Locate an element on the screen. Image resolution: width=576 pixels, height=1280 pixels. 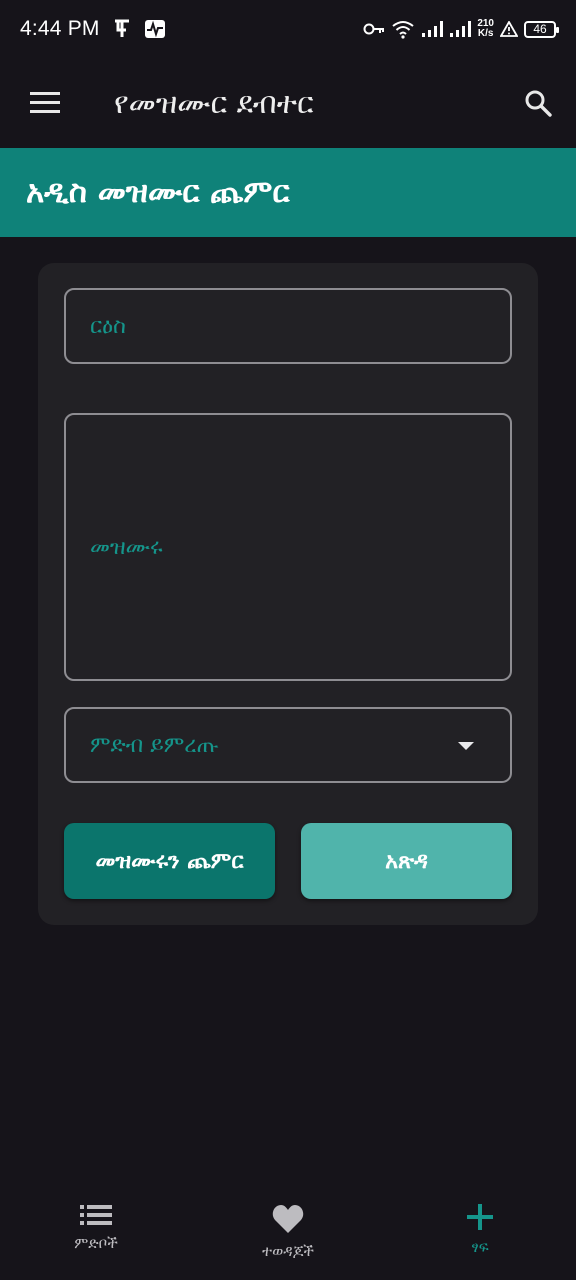
nav-item-favorites: ተወዳጆች is located at coordinates (288, 1234).